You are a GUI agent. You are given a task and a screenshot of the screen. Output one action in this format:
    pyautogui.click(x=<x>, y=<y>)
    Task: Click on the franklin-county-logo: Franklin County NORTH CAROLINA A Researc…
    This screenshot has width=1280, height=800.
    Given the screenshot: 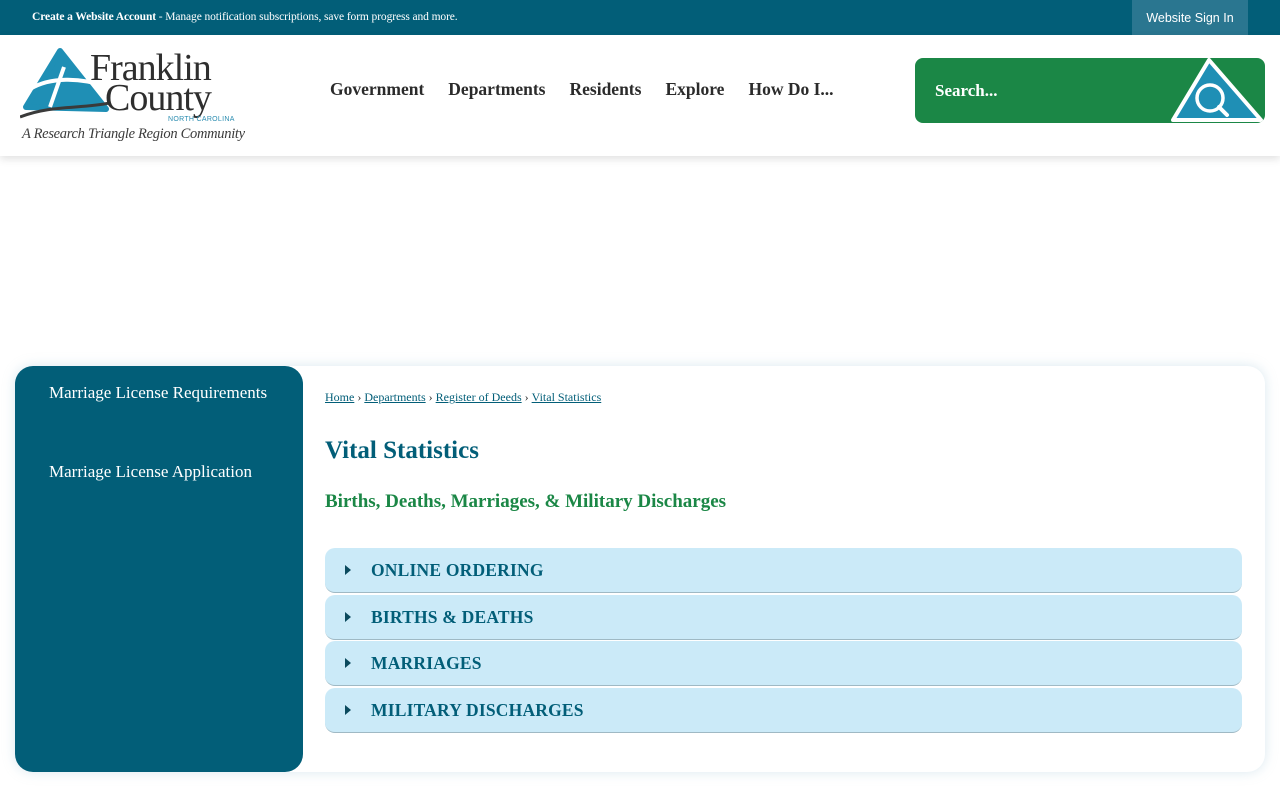 What is the action you would take?
    pyautogui.click(x=132, y=97)
    